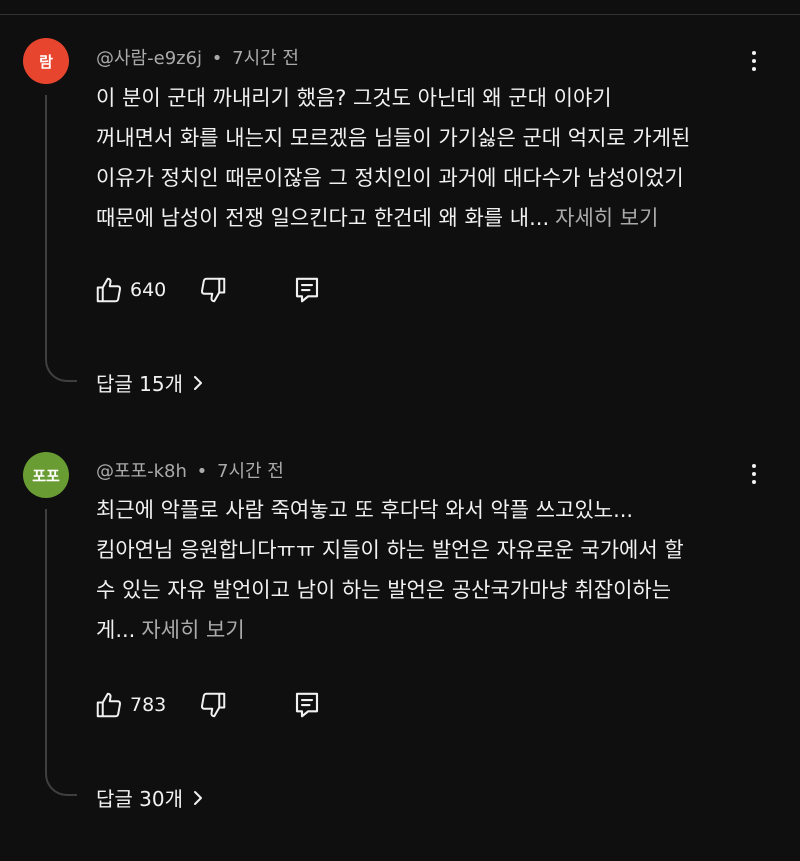 The height and width of the screenshot is (861, 800). What do you see at coordinates (390, 178) in the screenshot?
I see `comment-line: 이유가 정치인 때문이잖음 그 정치인이 과거에 대다수가 남성이었기` at bounding box center [390, 178].